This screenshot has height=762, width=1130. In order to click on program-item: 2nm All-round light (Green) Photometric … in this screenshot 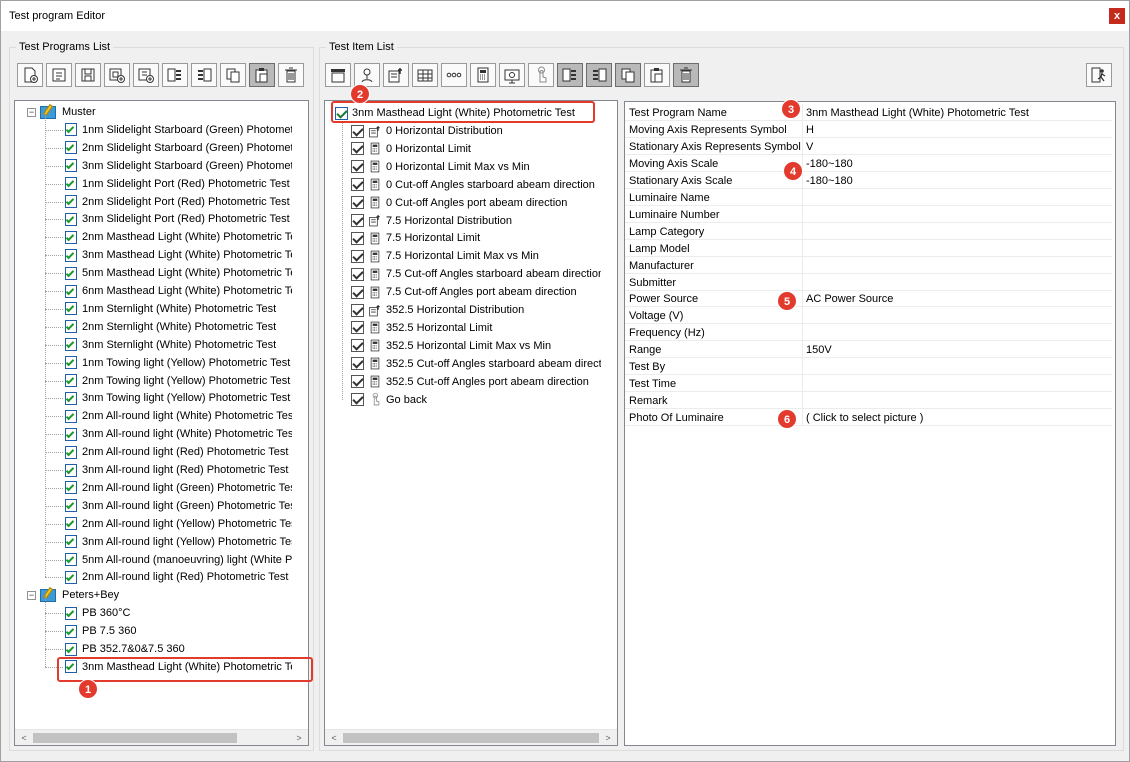, I will do `click(178, 488)`.